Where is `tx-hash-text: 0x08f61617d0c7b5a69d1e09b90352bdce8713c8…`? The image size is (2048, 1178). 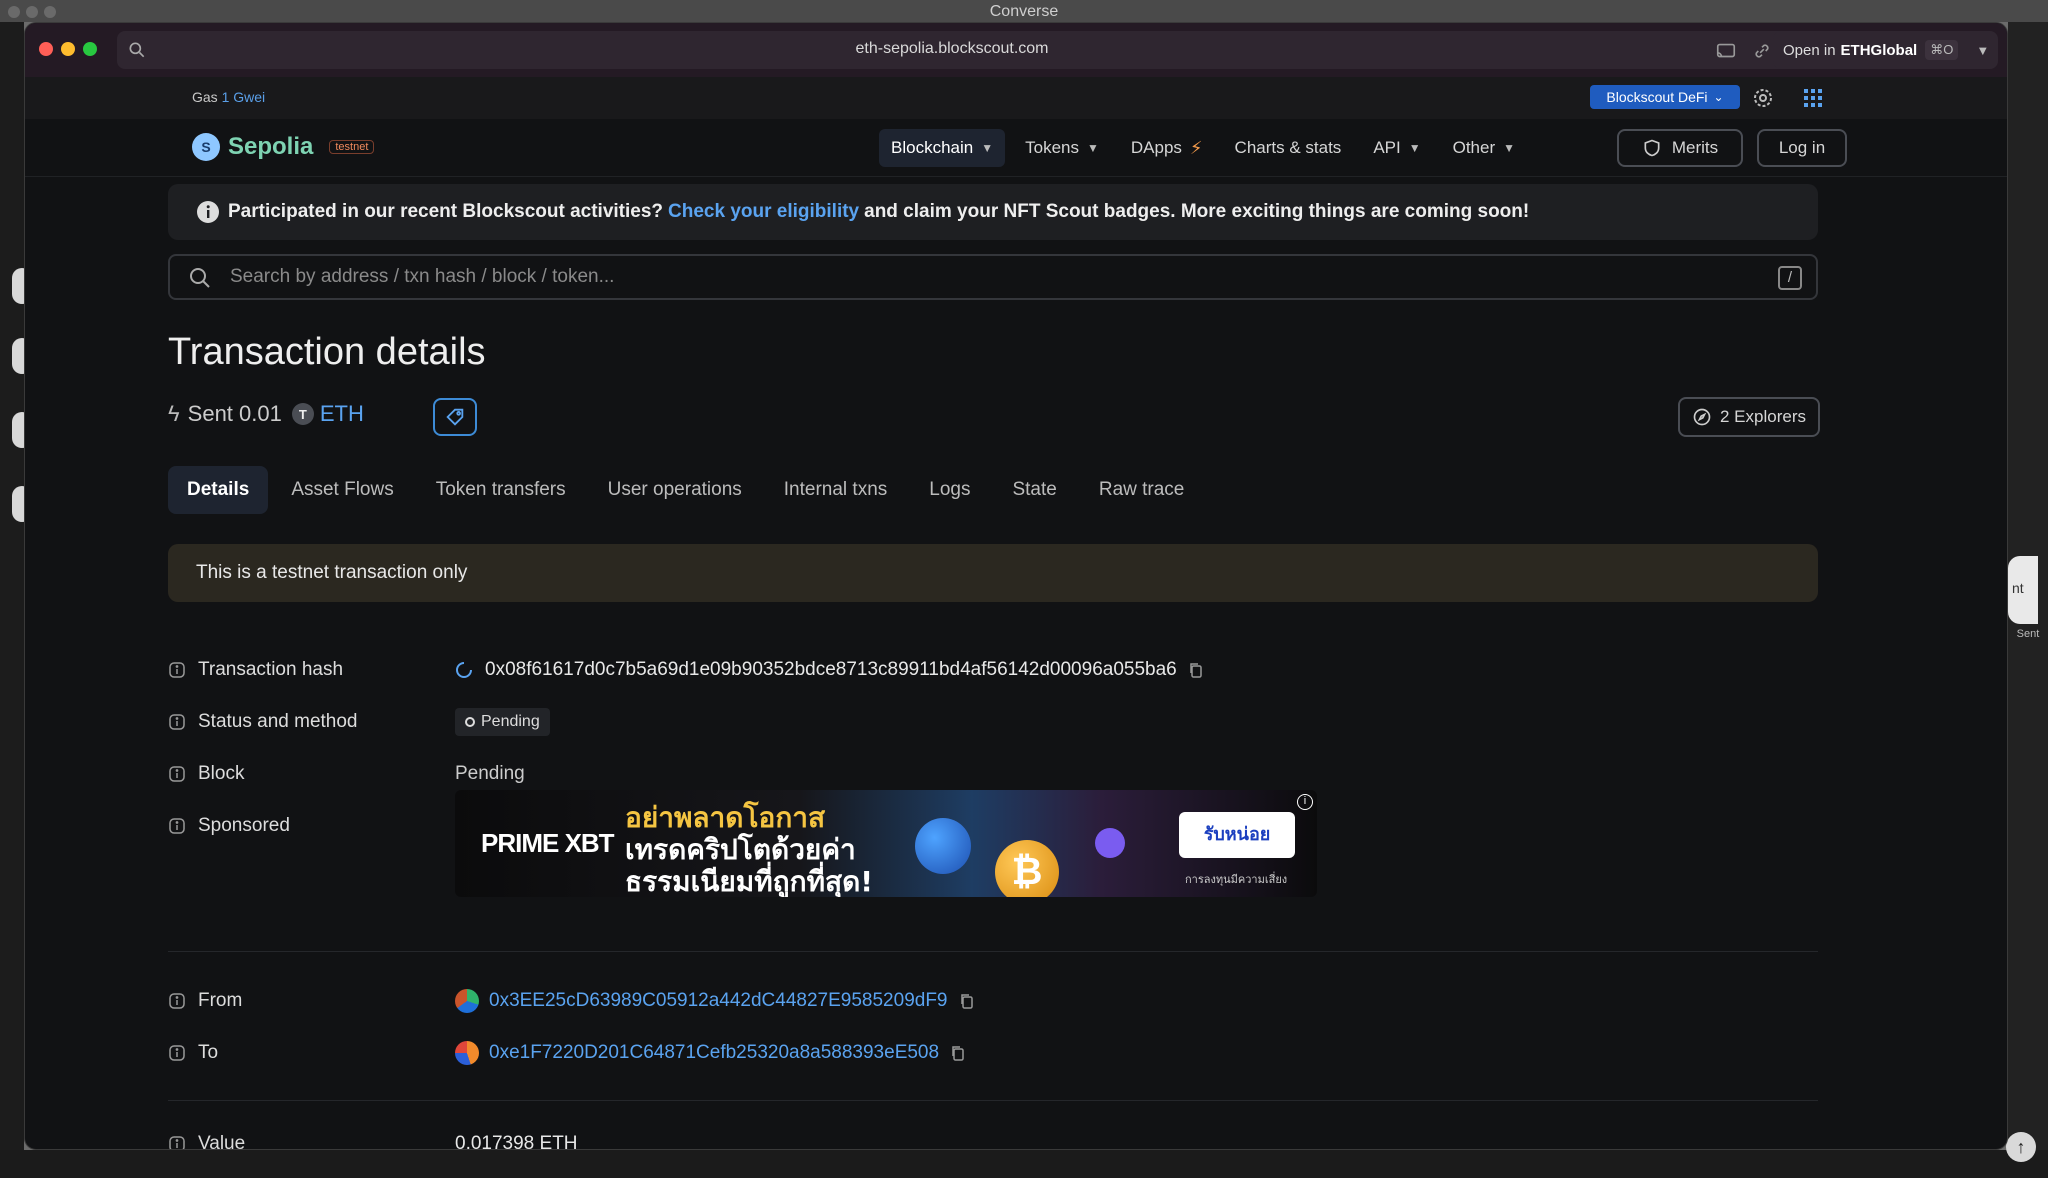 tx-hash-text: 0x08f61617d0c7b5a69d1e09b90352bdce8713c8… is located at coordinates (831, 669).